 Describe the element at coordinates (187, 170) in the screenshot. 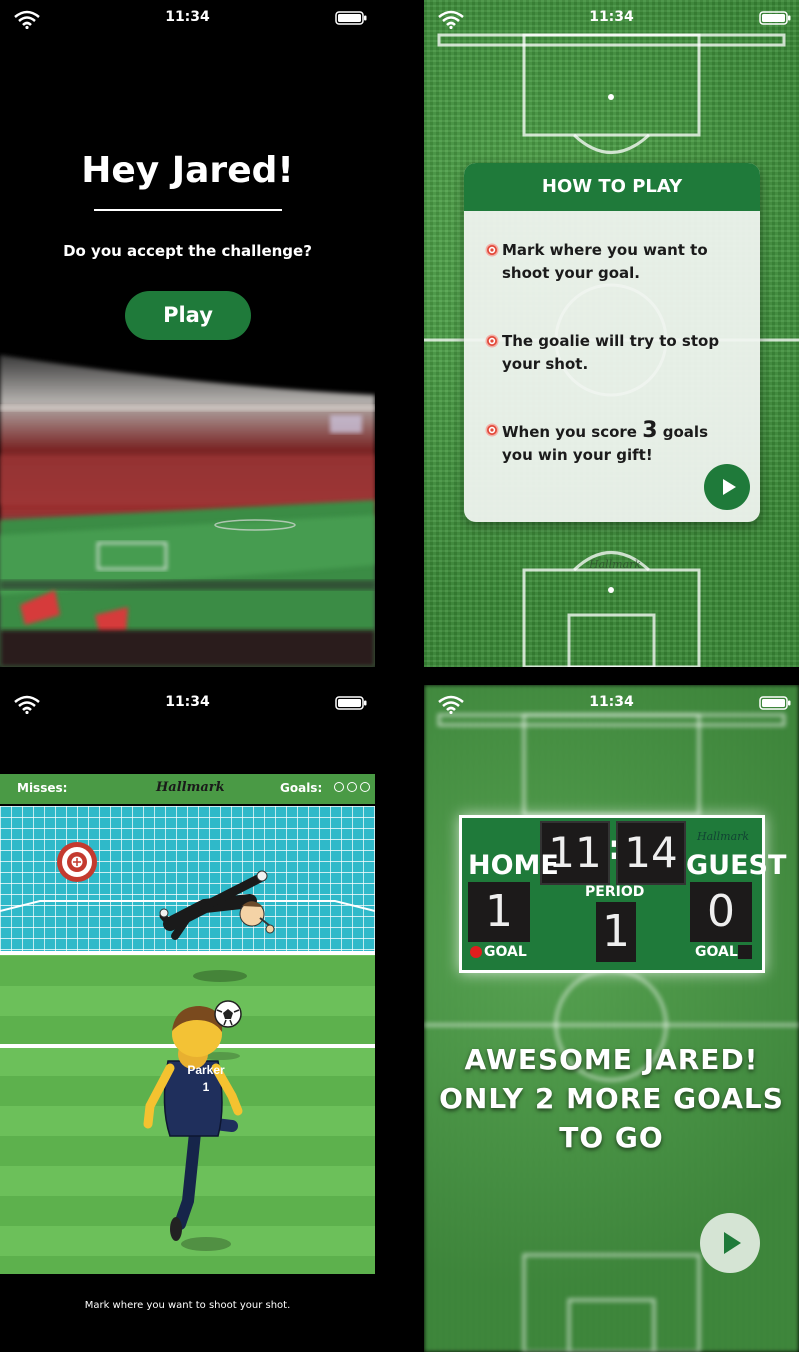

I see `greeting-title: Hey Jared!` at that location.